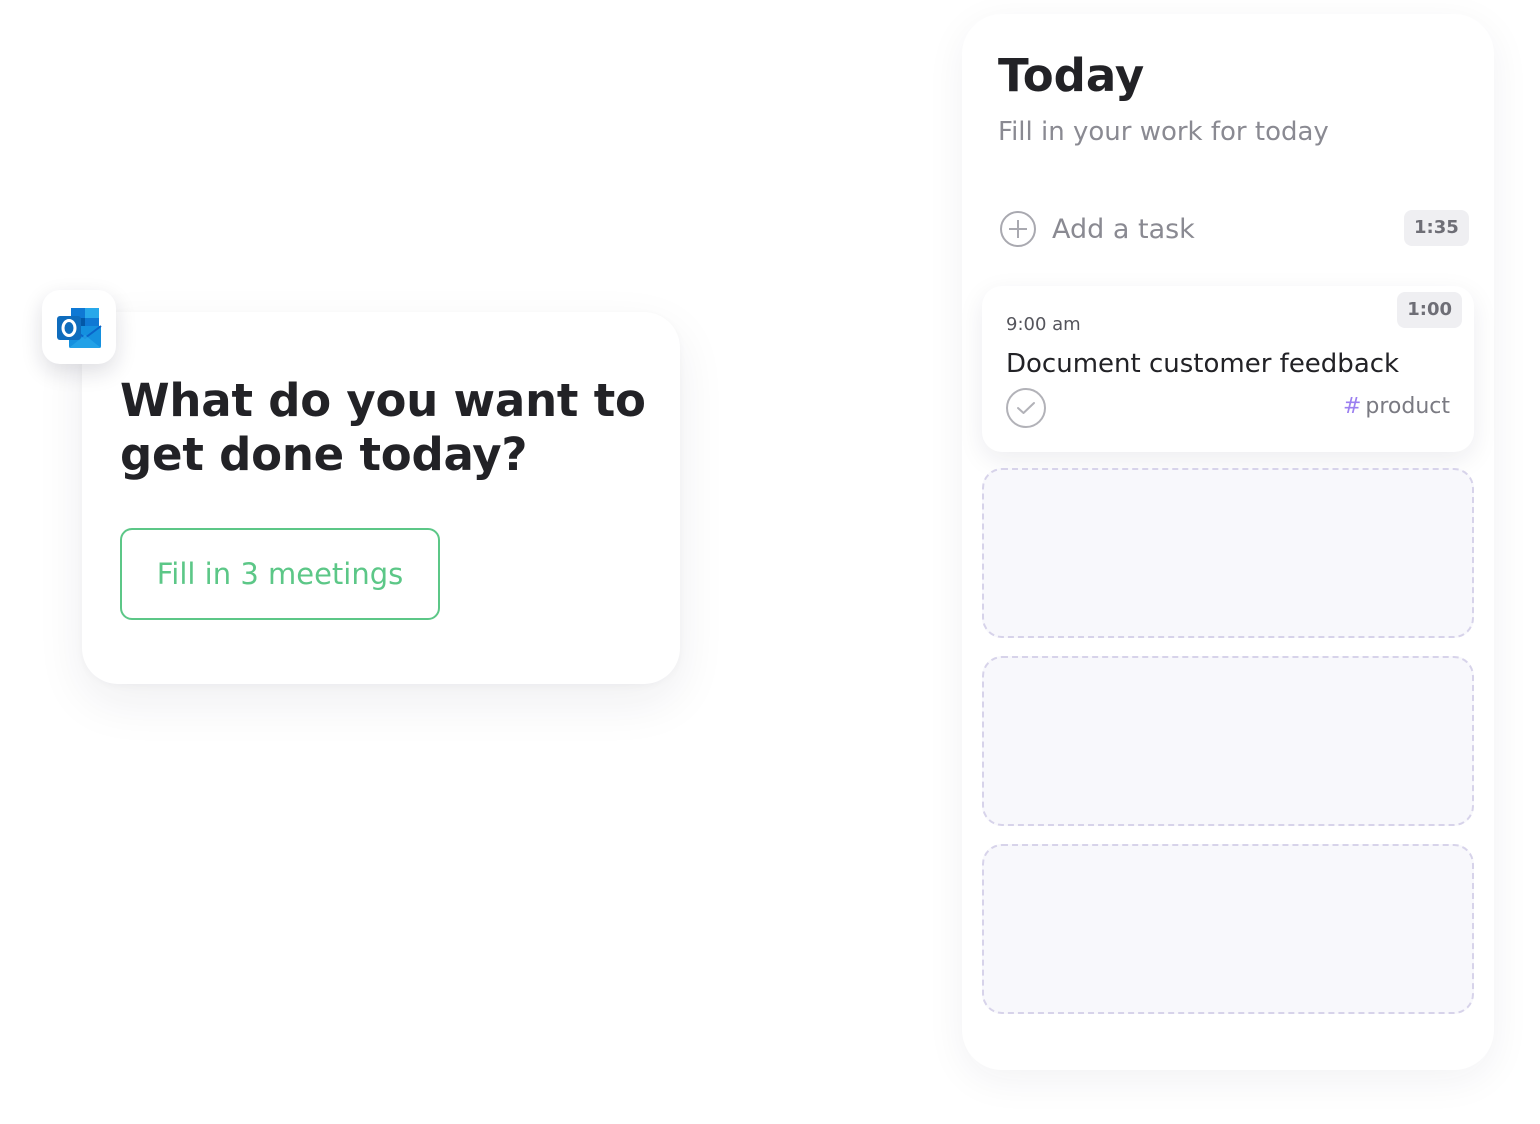  I want to click on task-time: 9:00 am, so click(1043, 324).